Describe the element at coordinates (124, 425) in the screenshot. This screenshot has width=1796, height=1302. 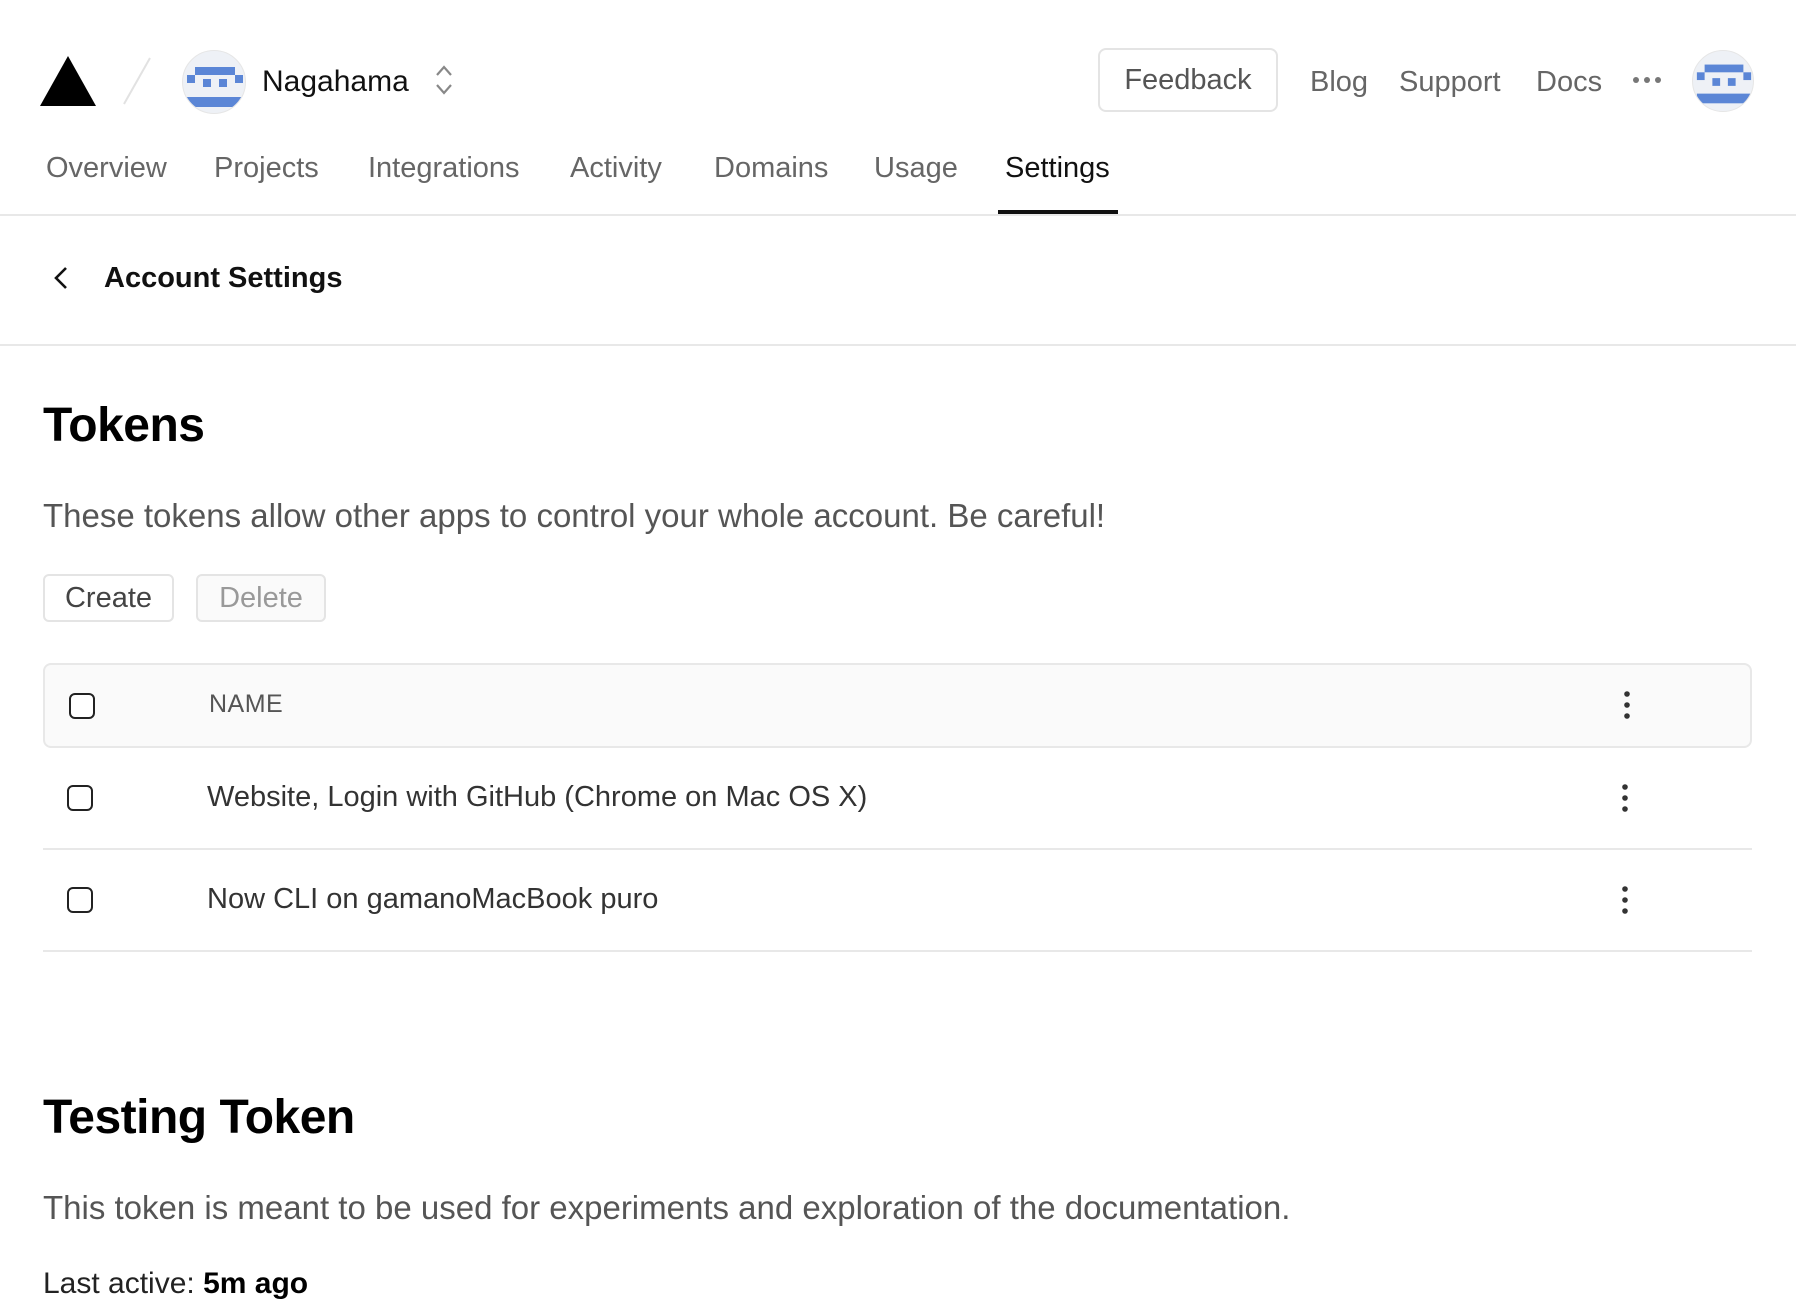
I see `tokens-heading: Tokens` at that location.